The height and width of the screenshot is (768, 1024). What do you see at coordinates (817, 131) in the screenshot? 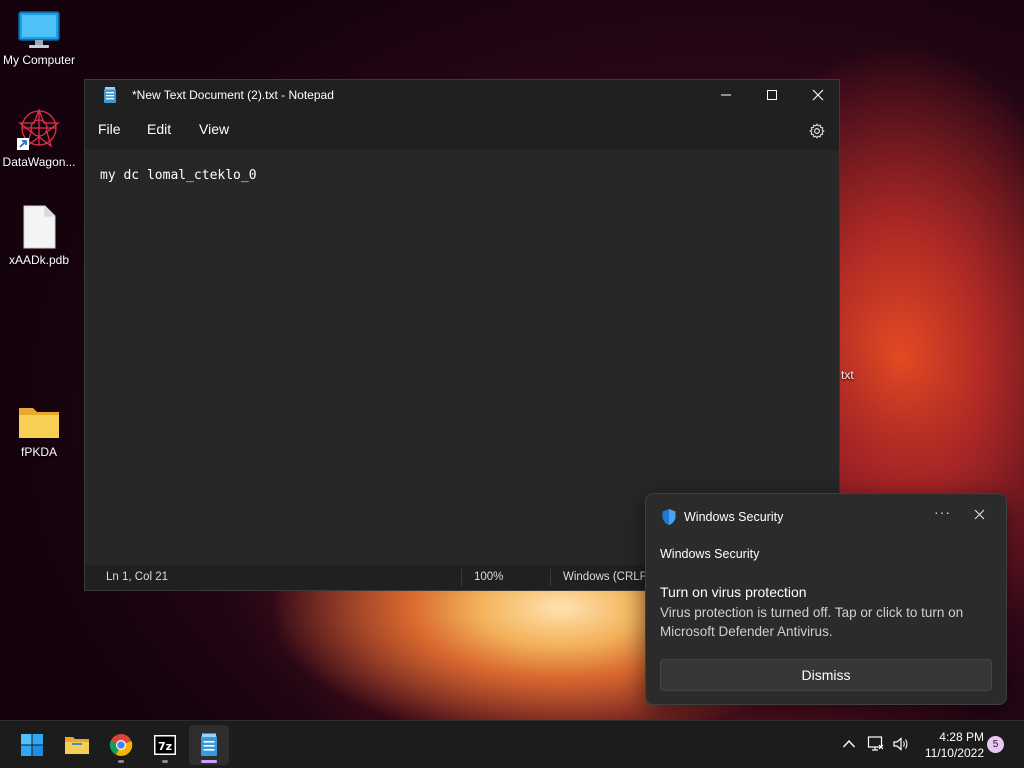
I see `settings-gear-icon` at bounding box center [817, 131].